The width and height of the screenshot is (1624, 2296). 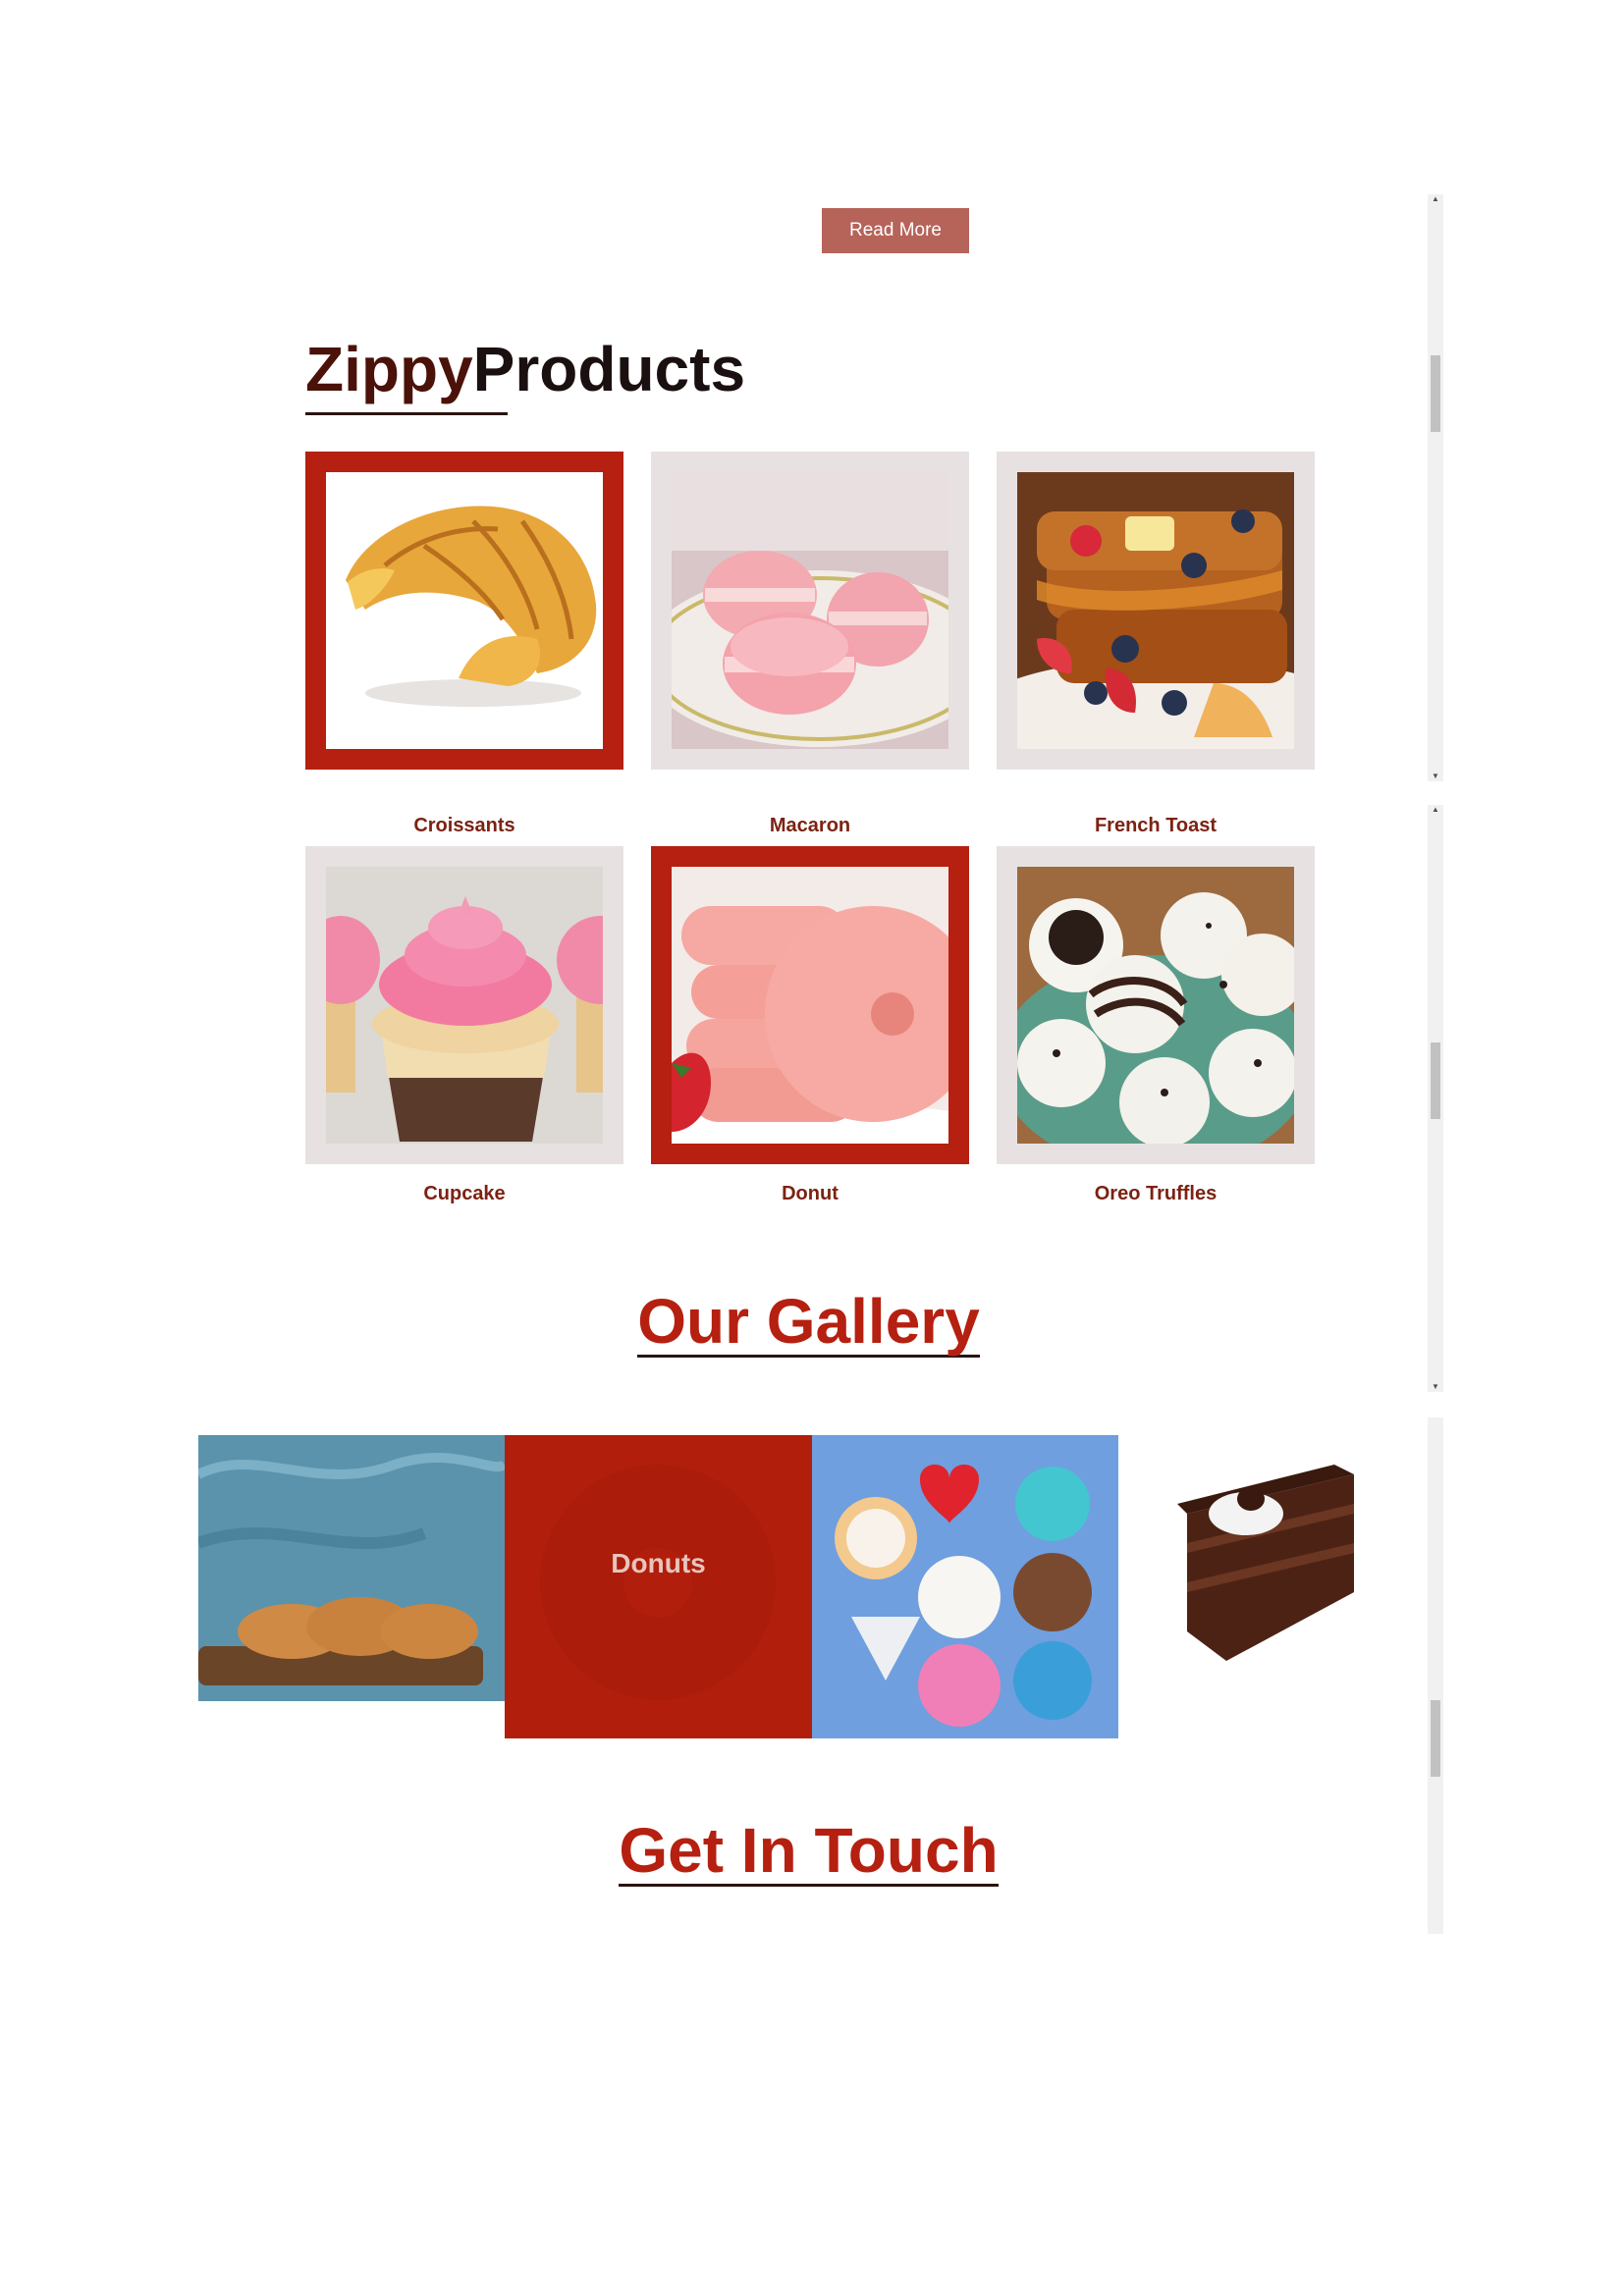 I want to click on contact-title-text: Get In Touch, so click(x=809, y=1851).